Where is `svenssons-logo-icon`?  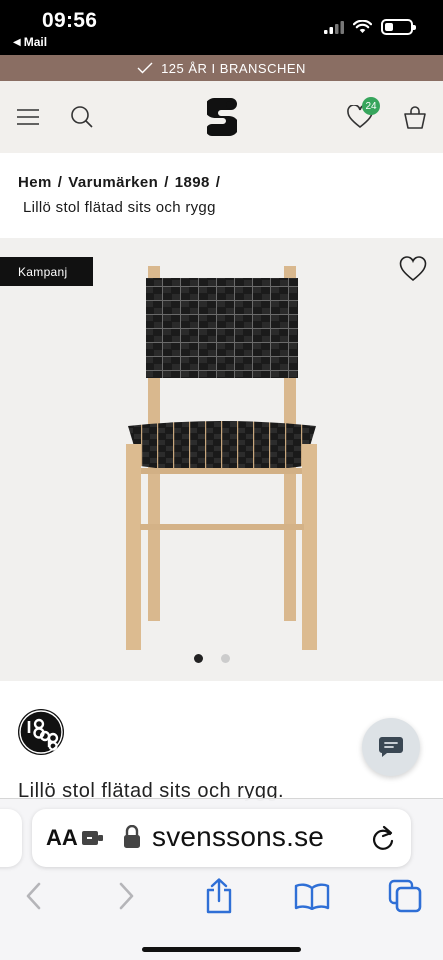 svenssons-logo-icon is located at coordinates (222, 117).